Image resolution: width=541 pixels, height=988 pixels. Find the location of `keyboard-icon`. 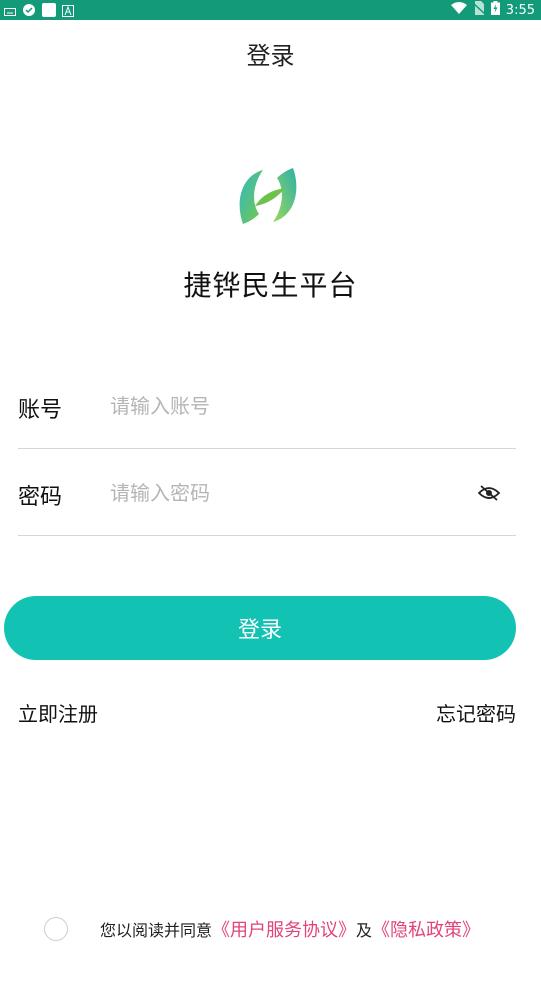

keyboard-icon is located at coordinates (10, 11).